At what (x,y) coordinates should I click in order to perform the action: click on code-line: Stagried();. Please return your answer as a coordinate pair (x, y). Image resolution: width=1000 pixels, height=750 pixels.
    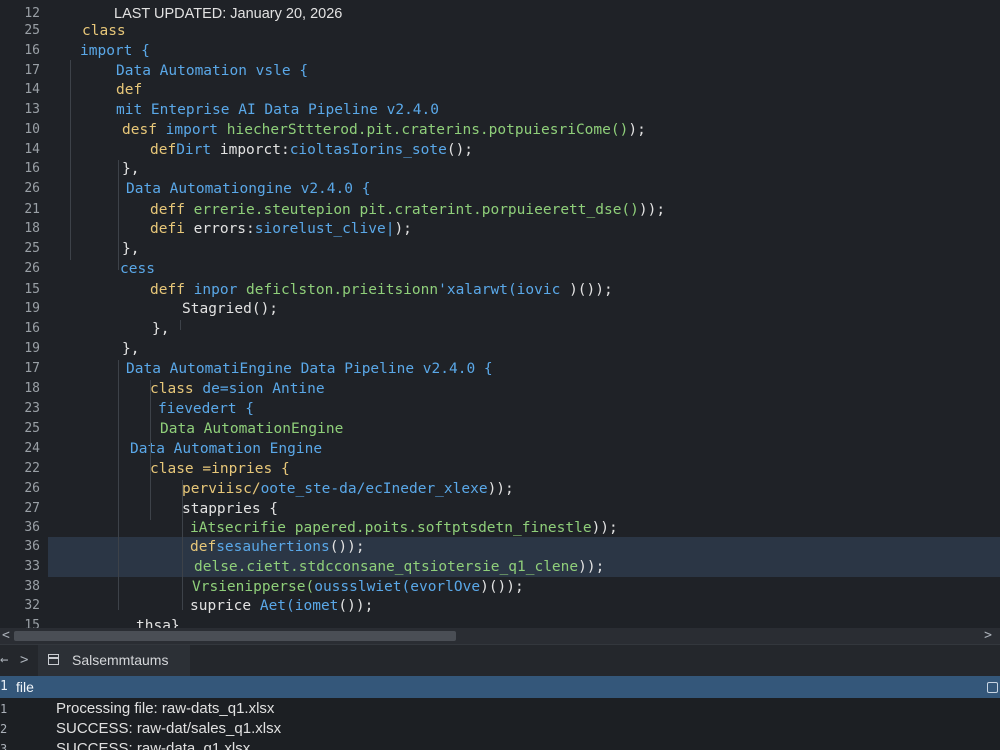
    Looking at the image, I should click on (524, 309).